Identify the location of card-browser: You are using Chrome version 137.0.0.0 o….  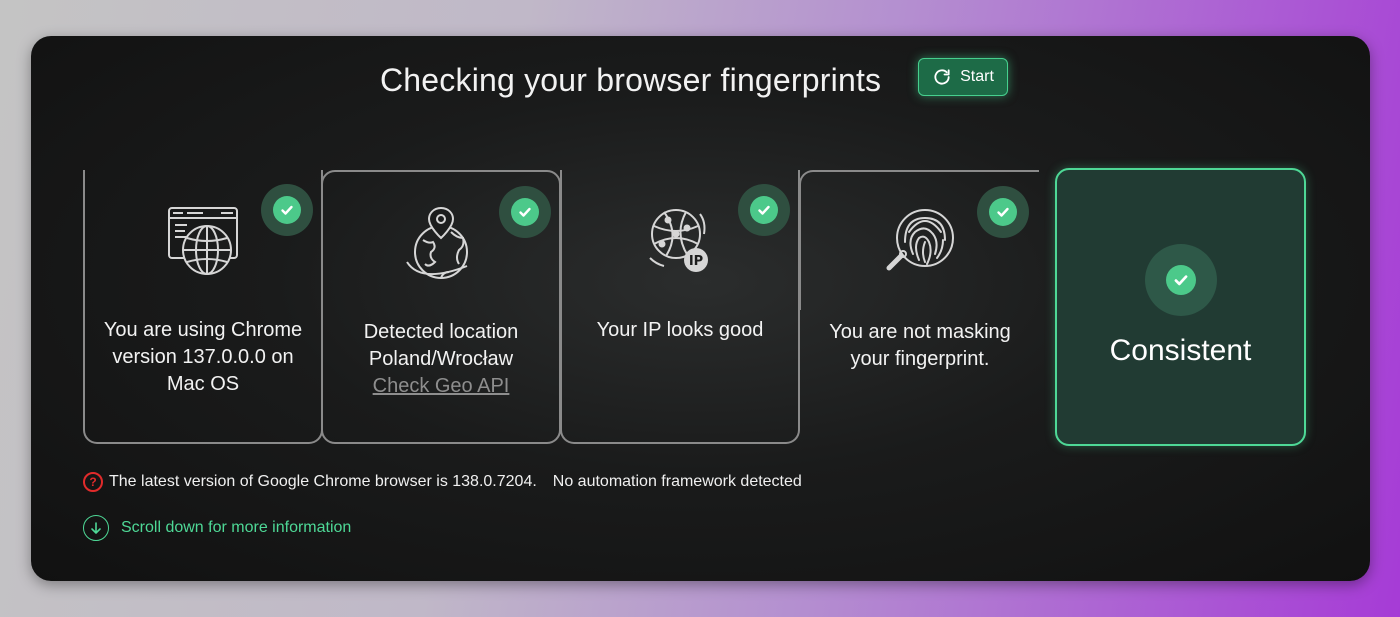
(203, 307).